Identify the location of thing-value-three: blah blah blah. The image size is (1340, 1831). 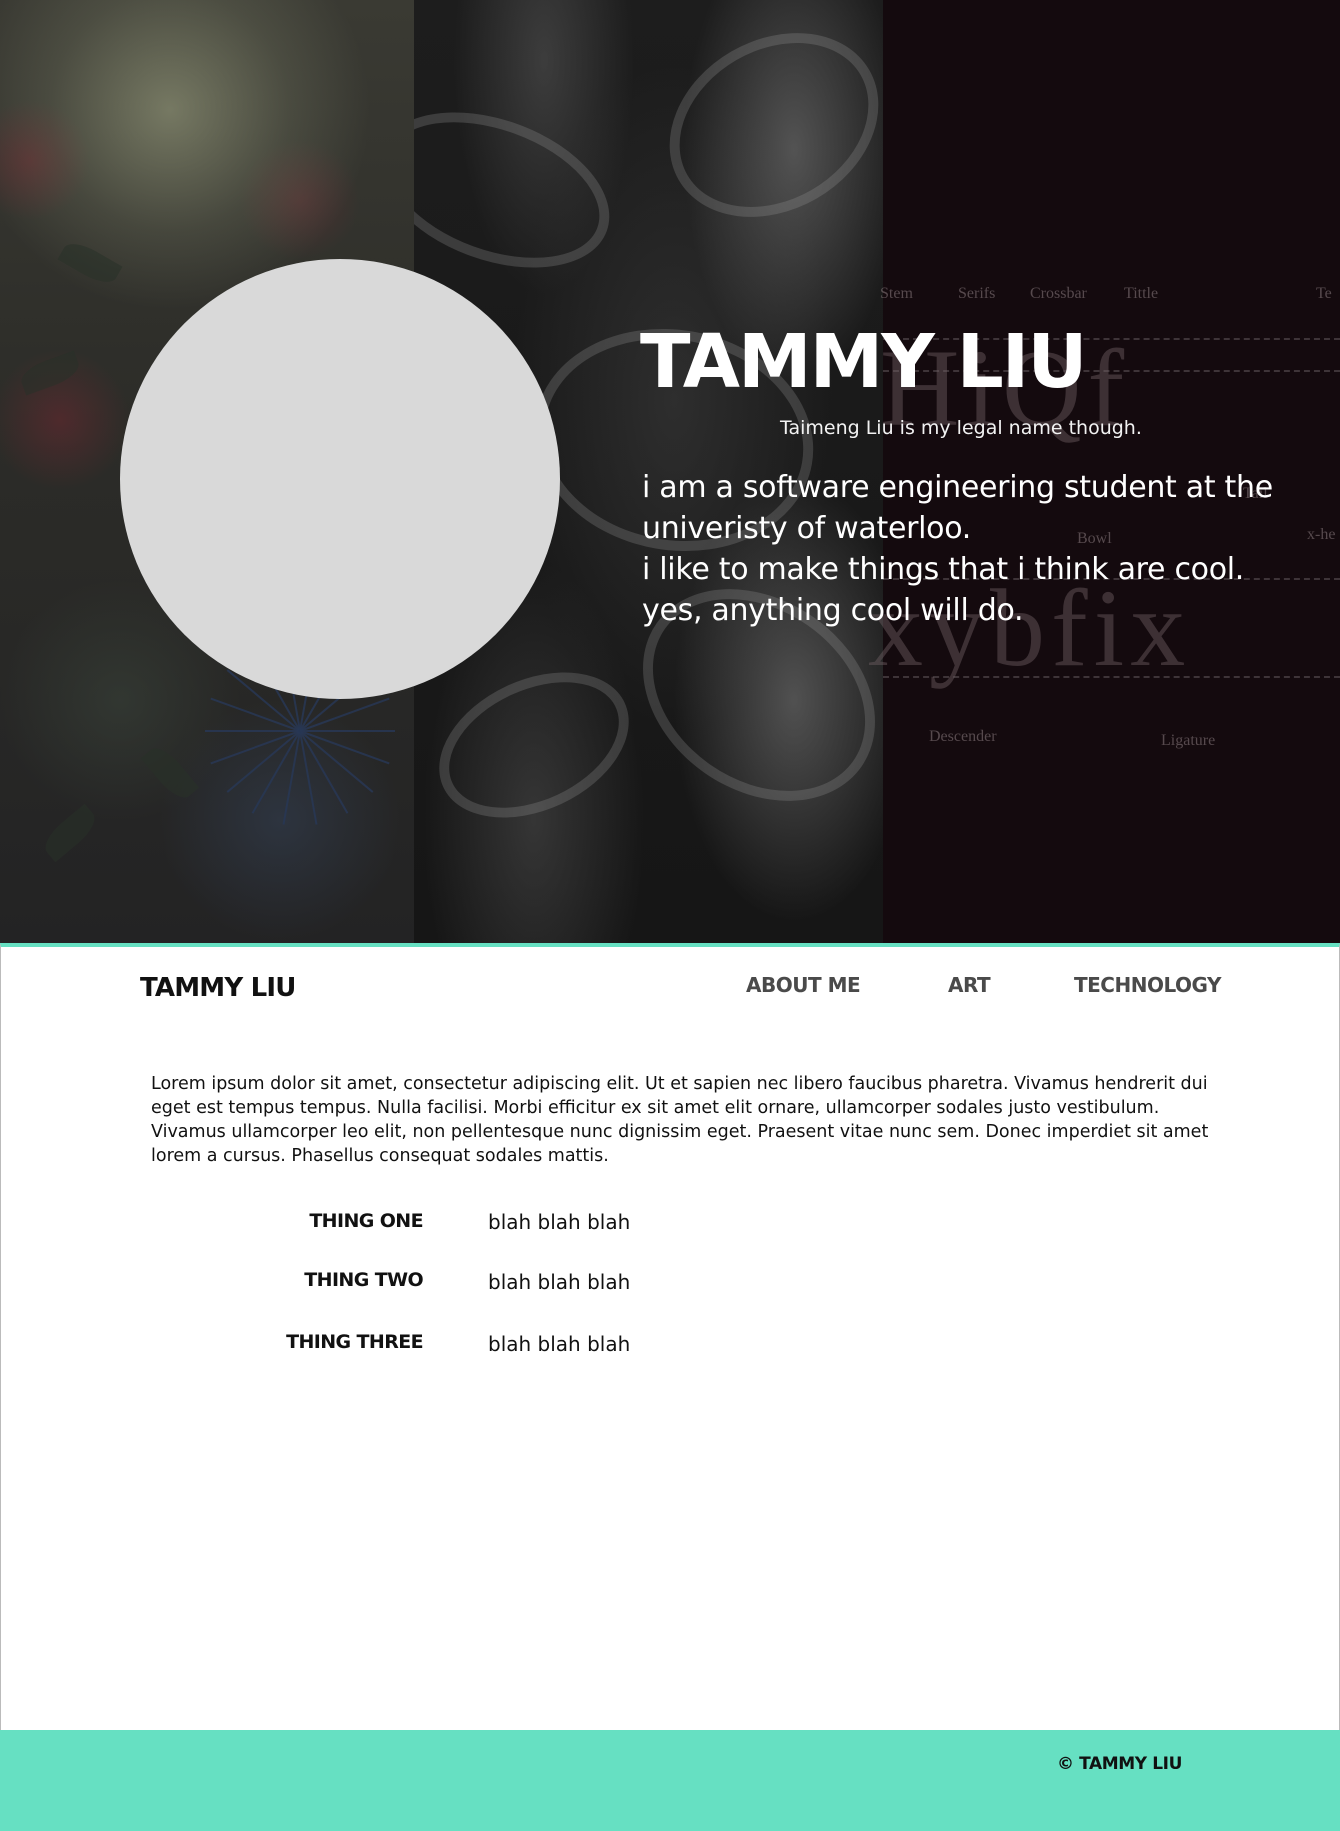
(559, 1344).